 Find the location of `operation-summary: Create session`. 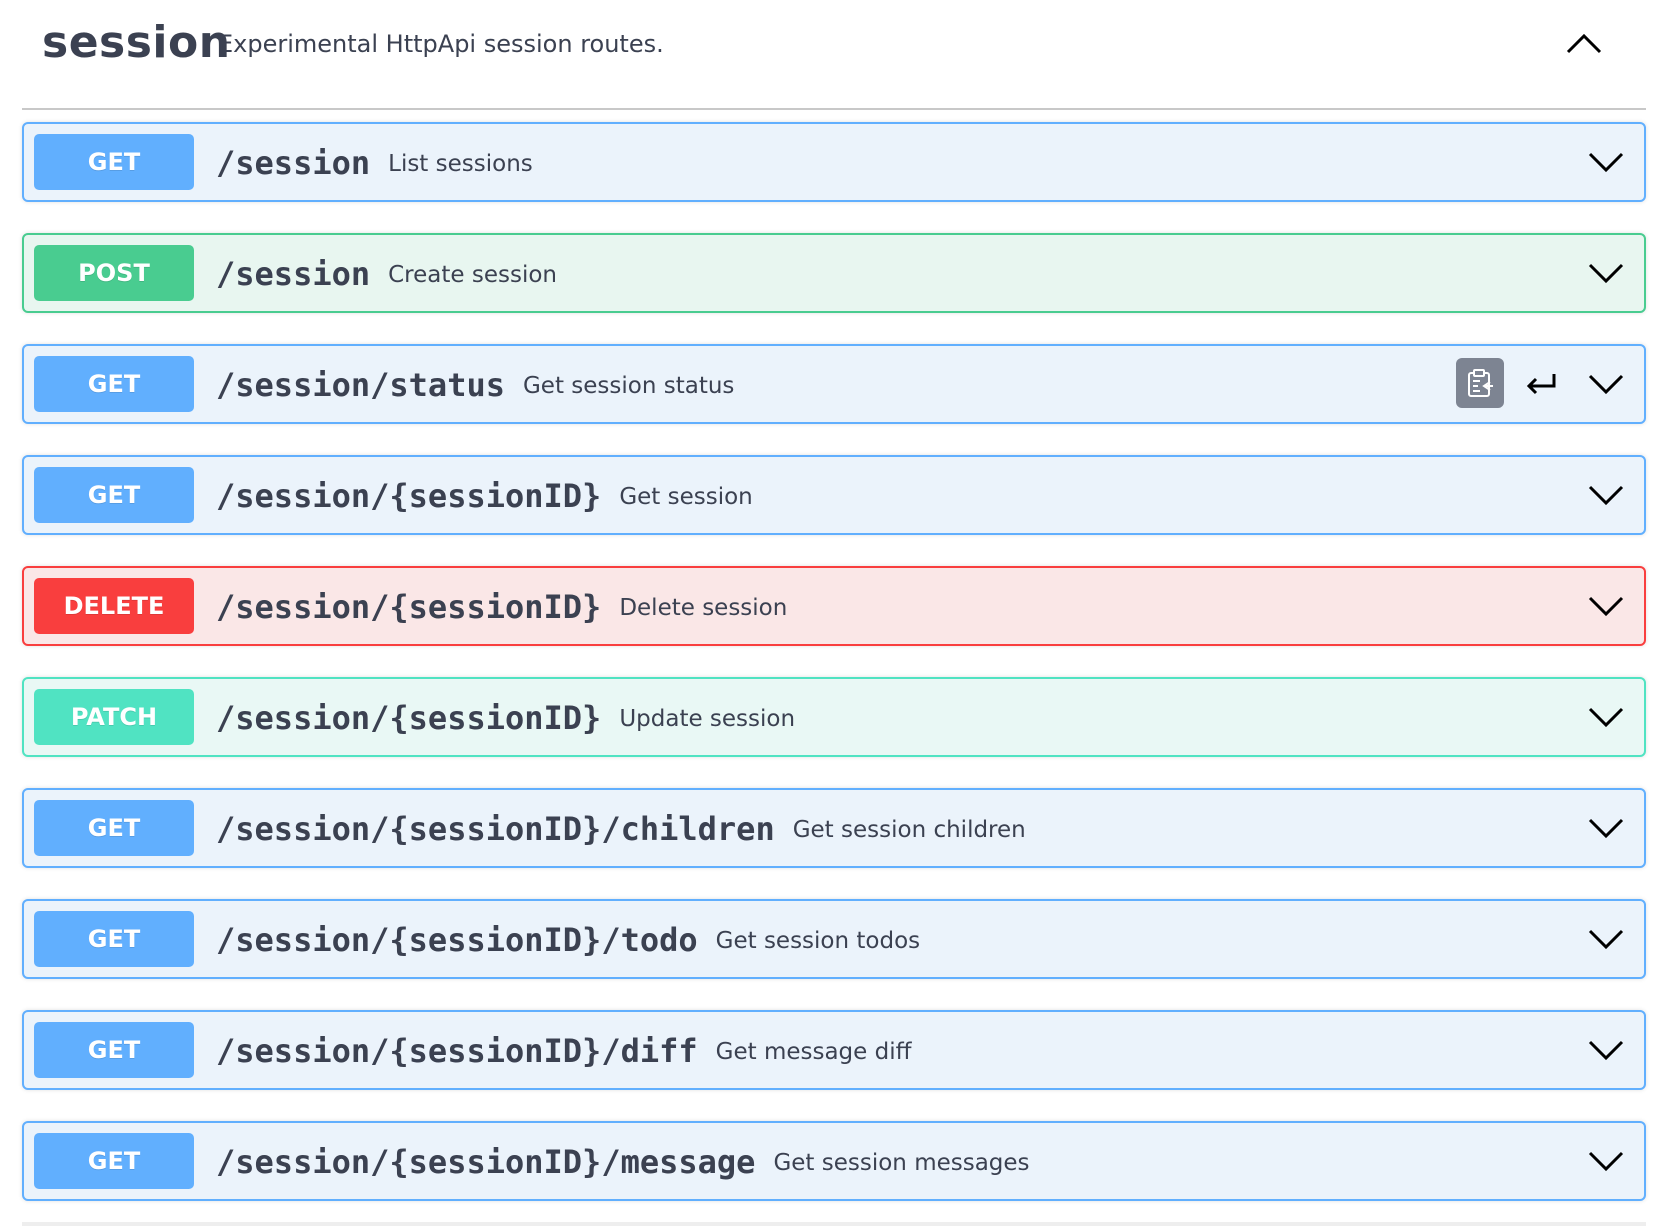

operation-summary: Create session is located at coordinates (472, 275).